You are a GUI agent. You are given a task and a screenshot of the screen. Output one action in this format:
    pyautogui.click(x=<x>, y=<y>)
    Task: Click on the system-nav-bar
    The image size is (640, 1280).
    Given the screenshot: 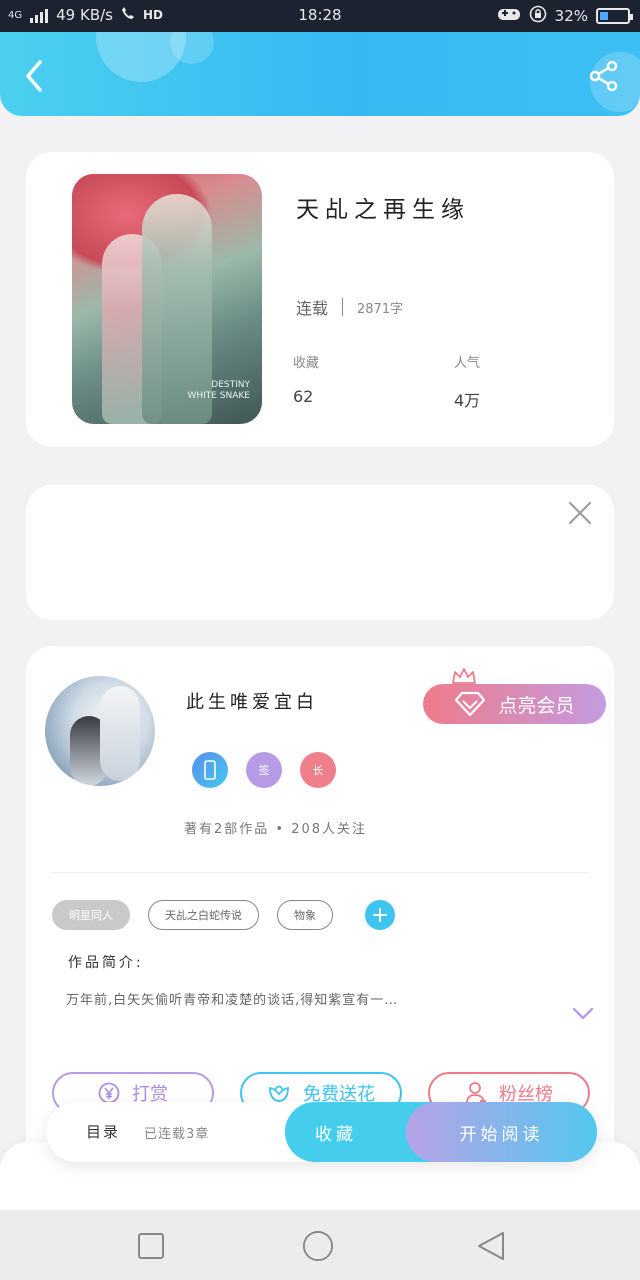 What is the action you would take?
    pyautogui.click(x=320, y=1245)
    